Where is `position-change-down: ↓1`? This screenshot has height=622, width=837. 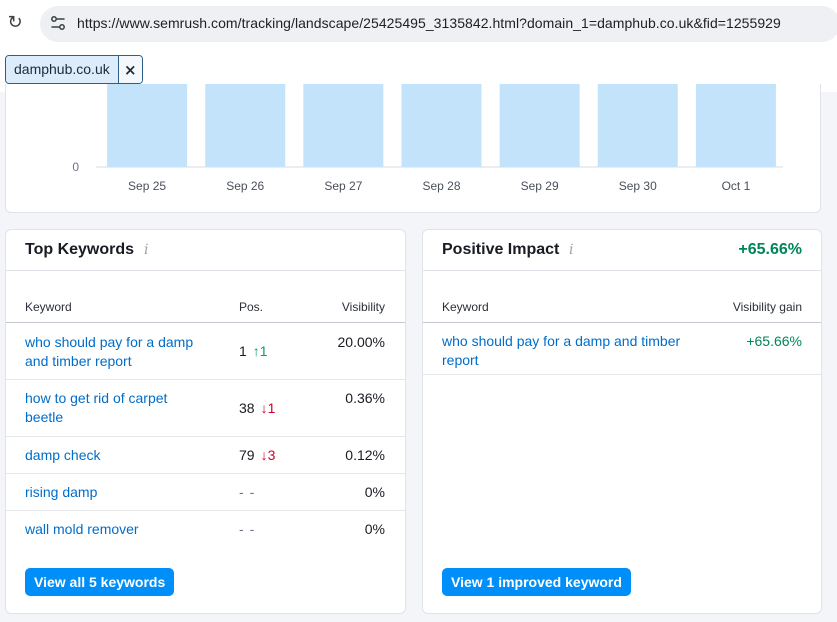
position-change-down: ↓1 is located at coordinates (268, 408).